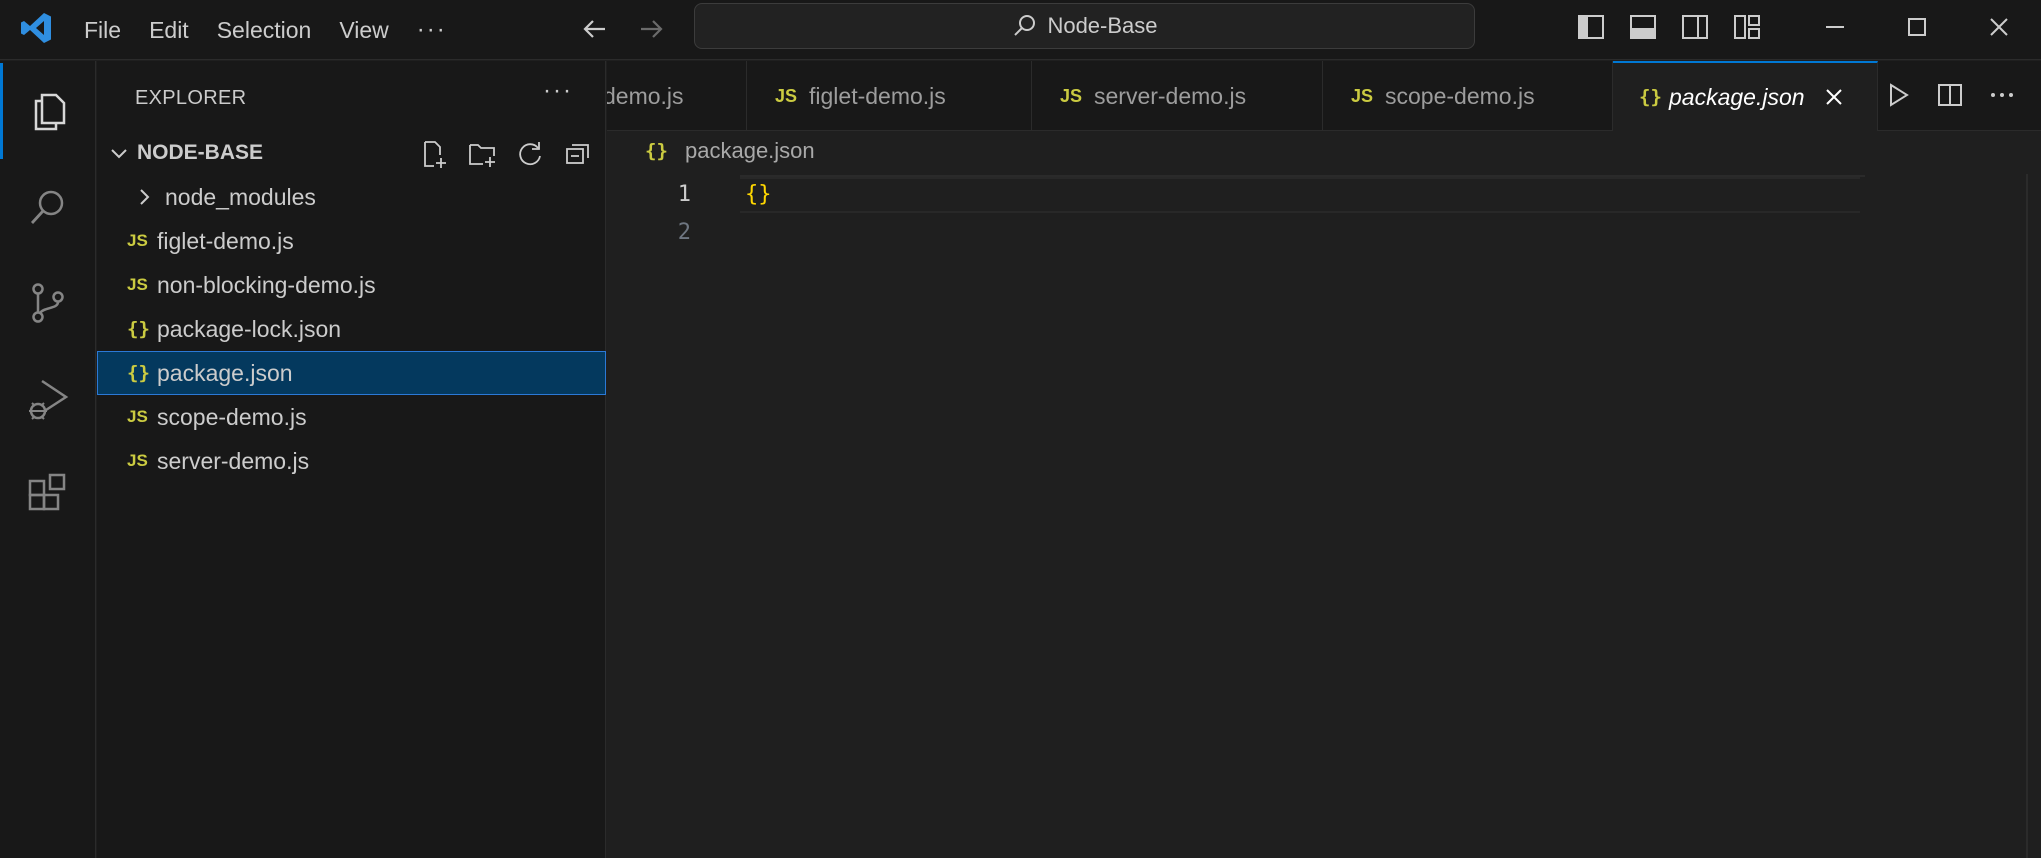  I want to click on command-center-label: Node-Base, so click(1102, 25).